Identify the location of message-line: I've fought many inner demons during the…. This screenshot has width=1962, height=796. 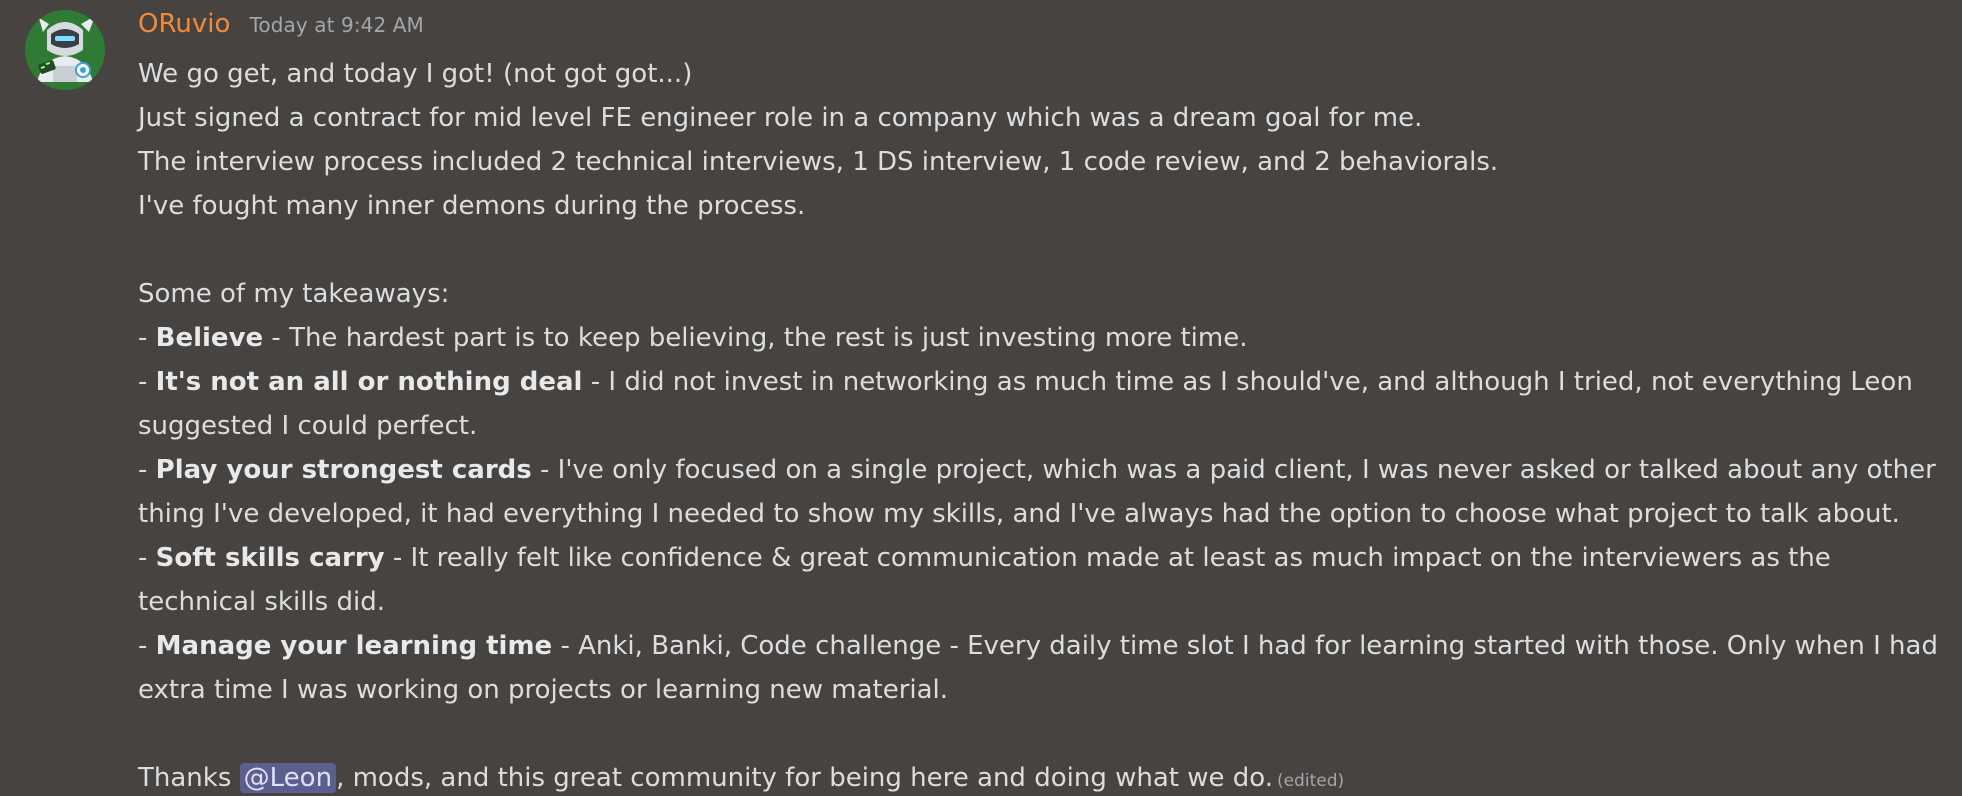
(472, 206).